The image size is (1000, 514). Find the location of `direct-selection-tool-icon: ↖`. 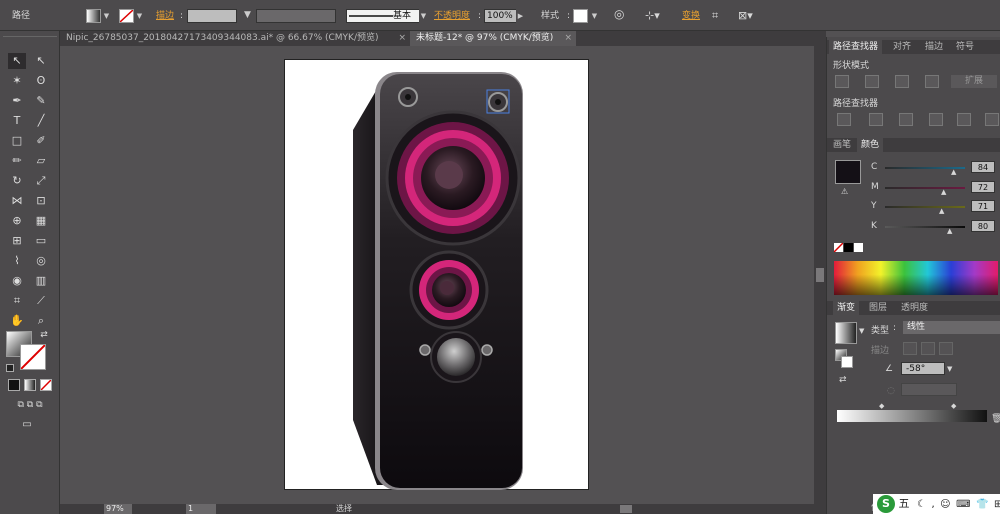

direct-selection-tool-icon: ↖ is located at coordinates (41, 61).